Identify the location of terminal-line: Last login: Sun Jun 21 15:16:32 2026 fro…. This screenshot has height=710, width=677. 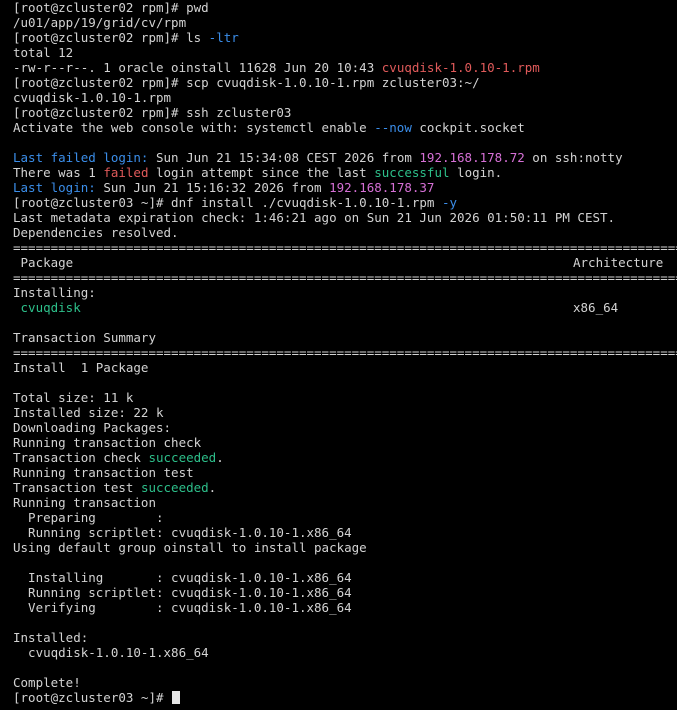
(345, 187).